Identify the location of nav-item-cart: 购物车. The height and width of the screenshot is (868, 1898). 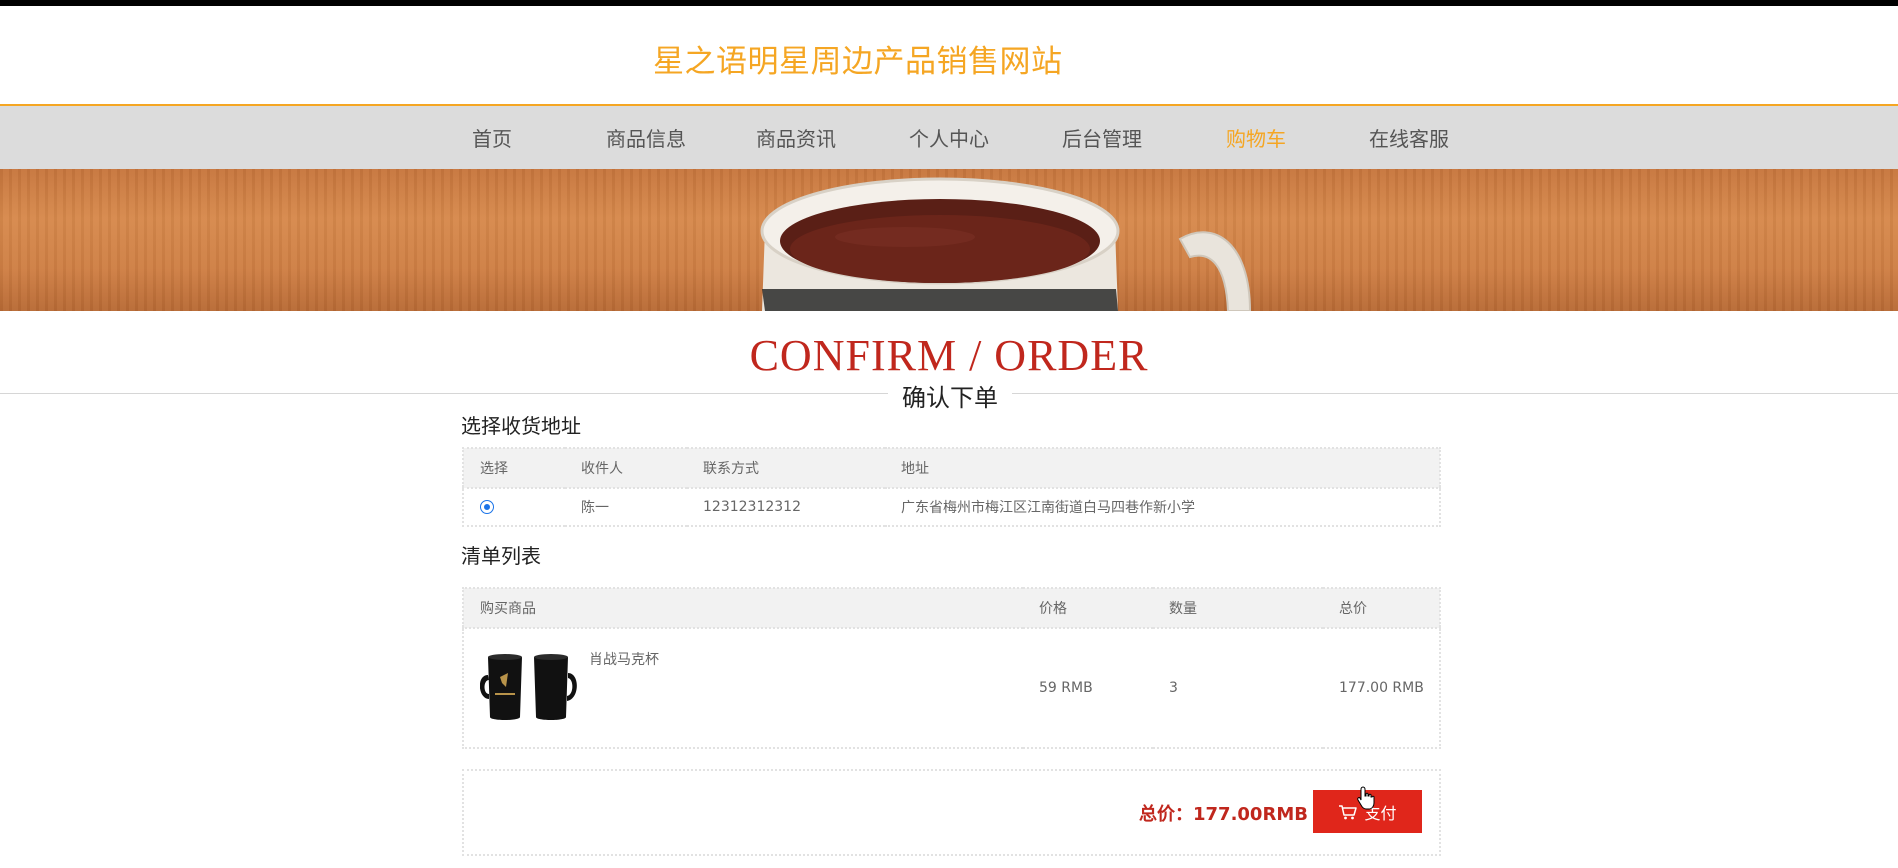
(1256, 137).